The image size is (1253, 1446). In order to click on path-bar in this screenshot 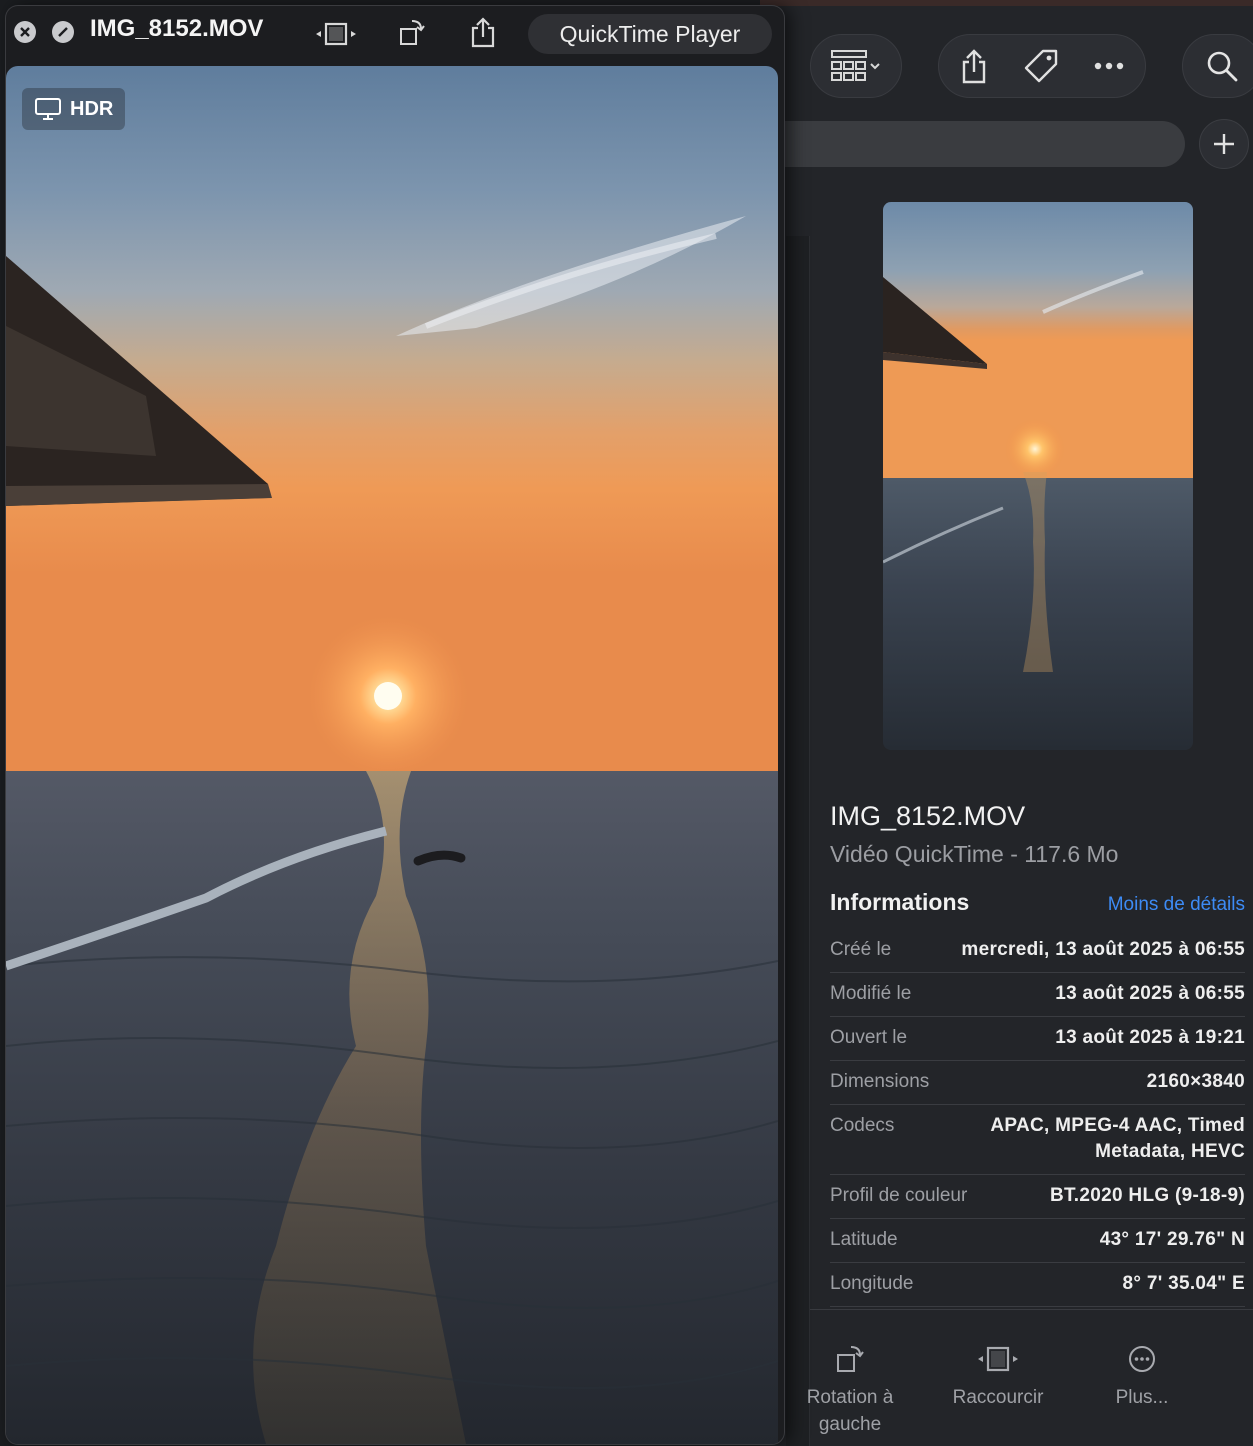, I will do `click(972, 144)`.